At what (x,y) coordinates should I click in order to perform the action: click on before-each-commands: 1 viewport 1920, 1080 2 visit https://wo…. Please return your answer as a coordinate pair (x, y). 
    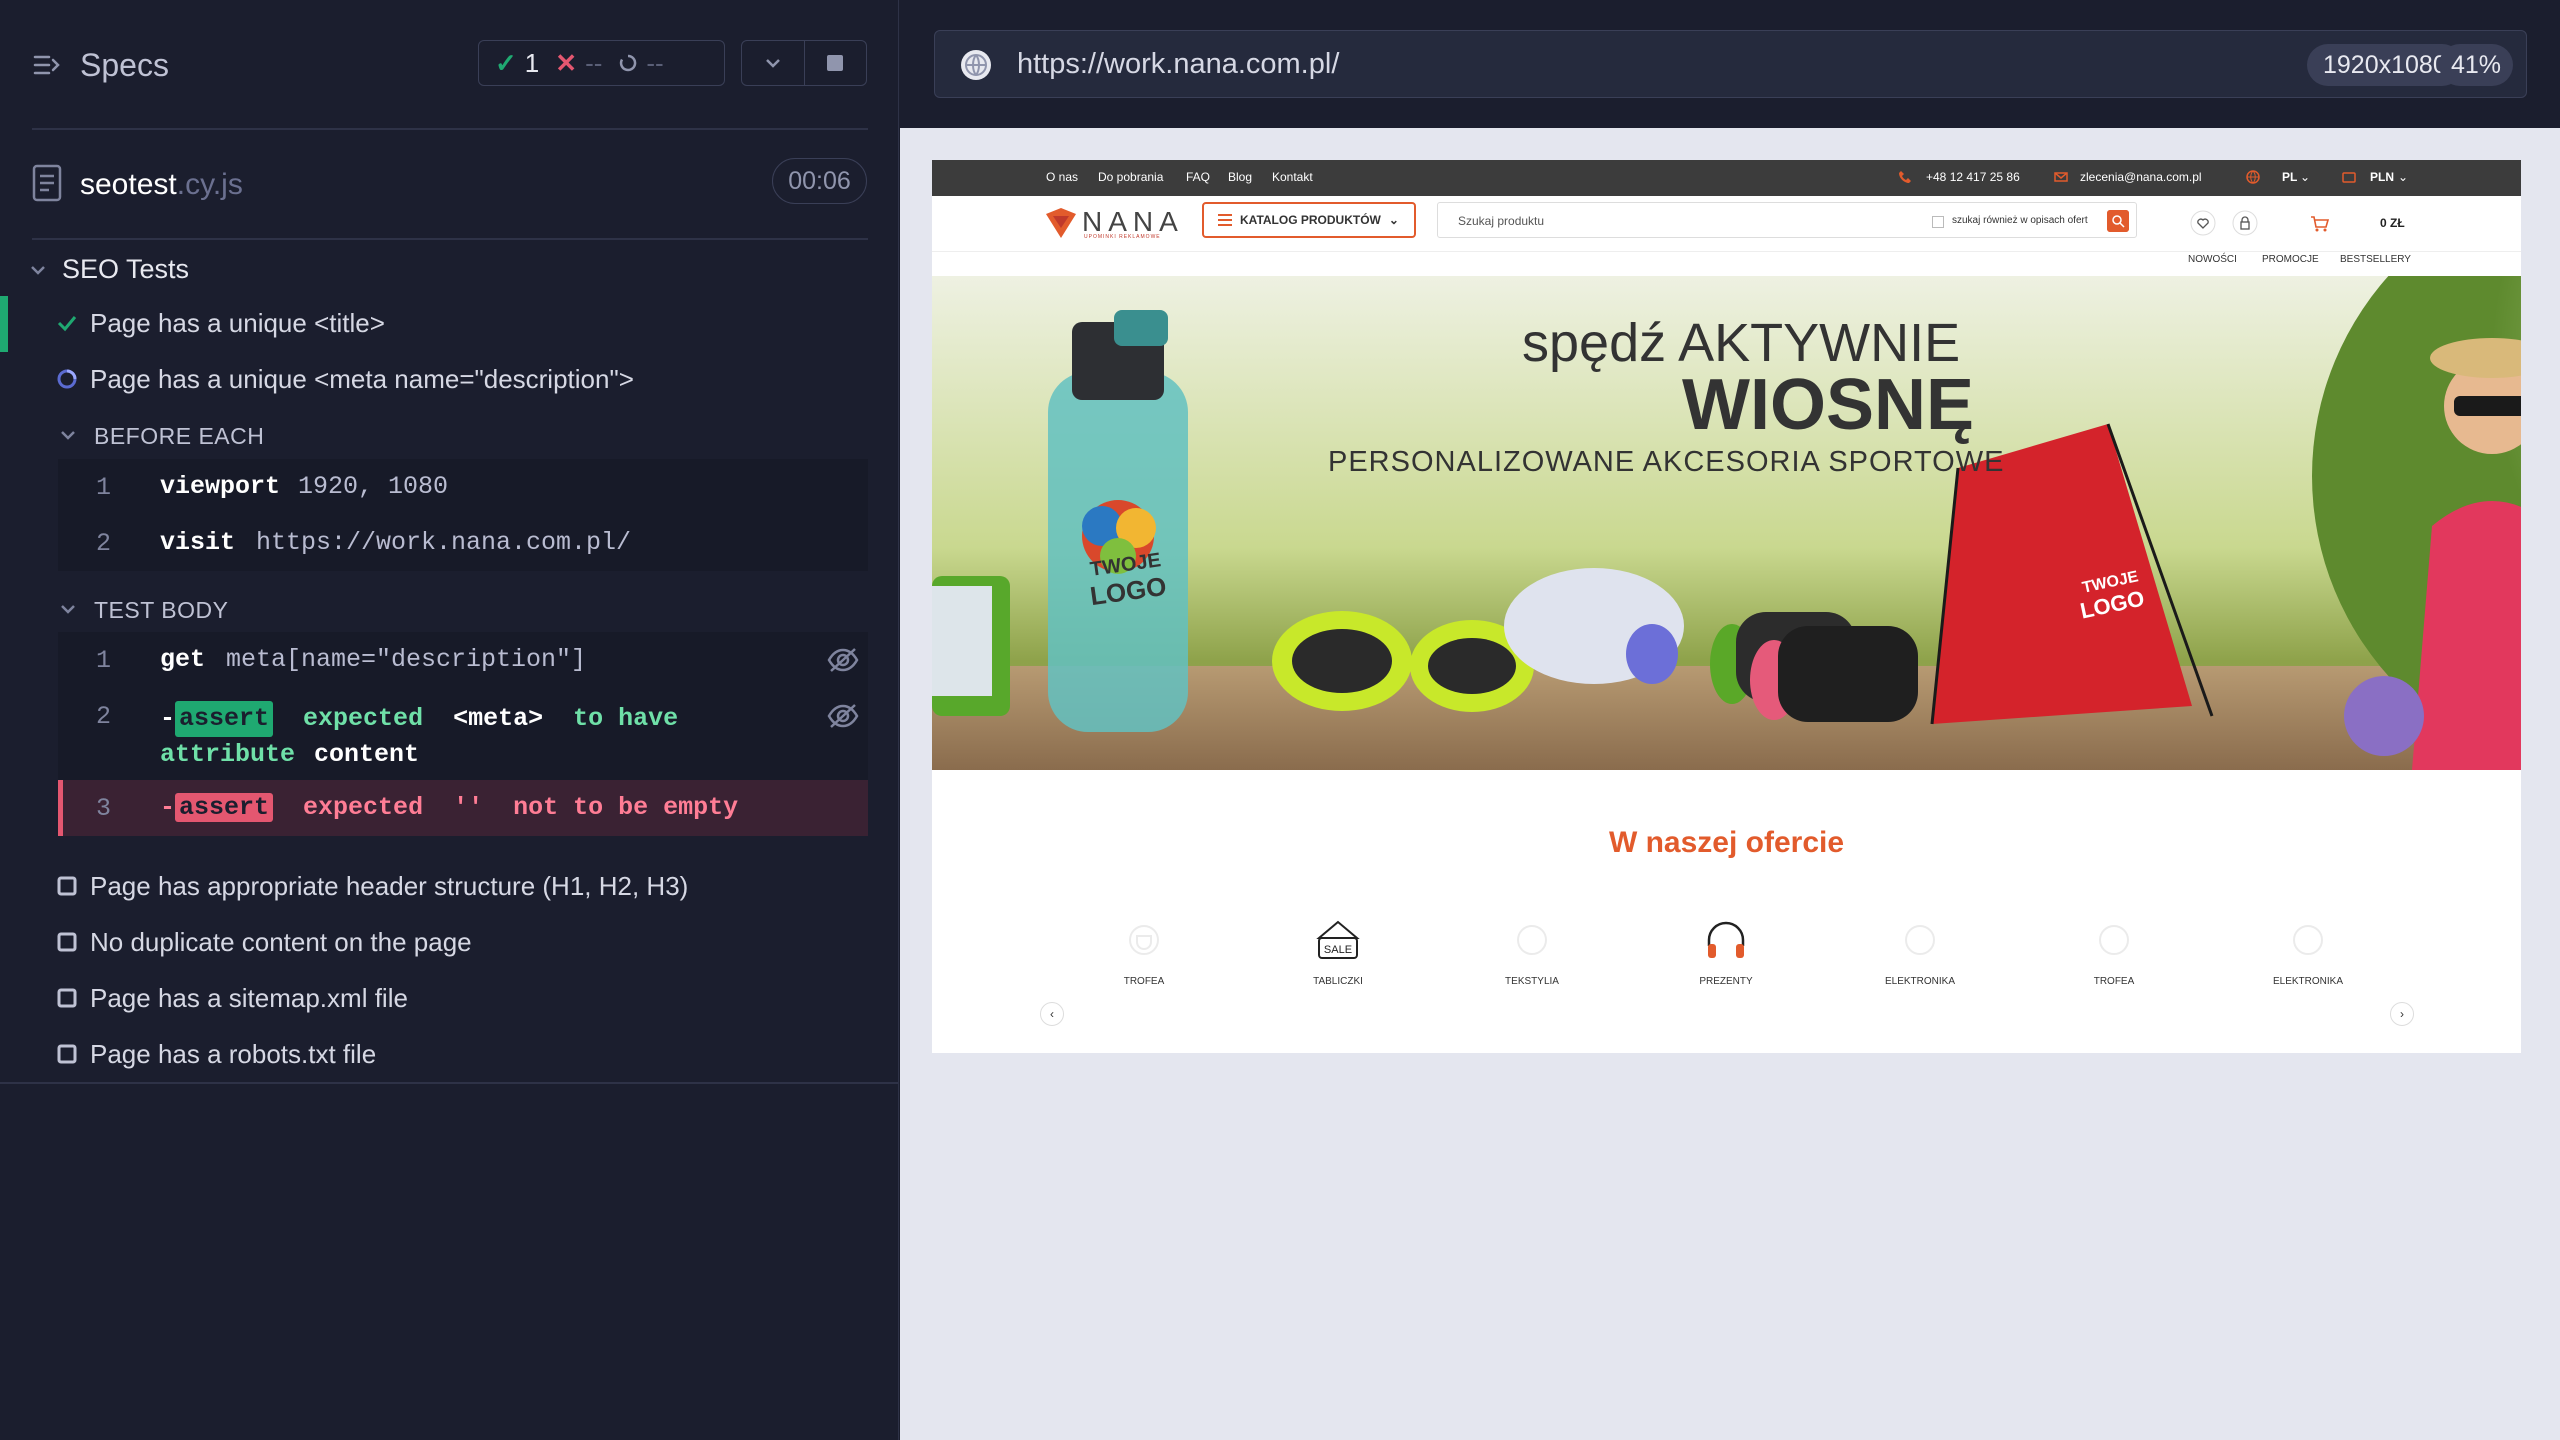
    Looking at the image, I should click on (463, 515).